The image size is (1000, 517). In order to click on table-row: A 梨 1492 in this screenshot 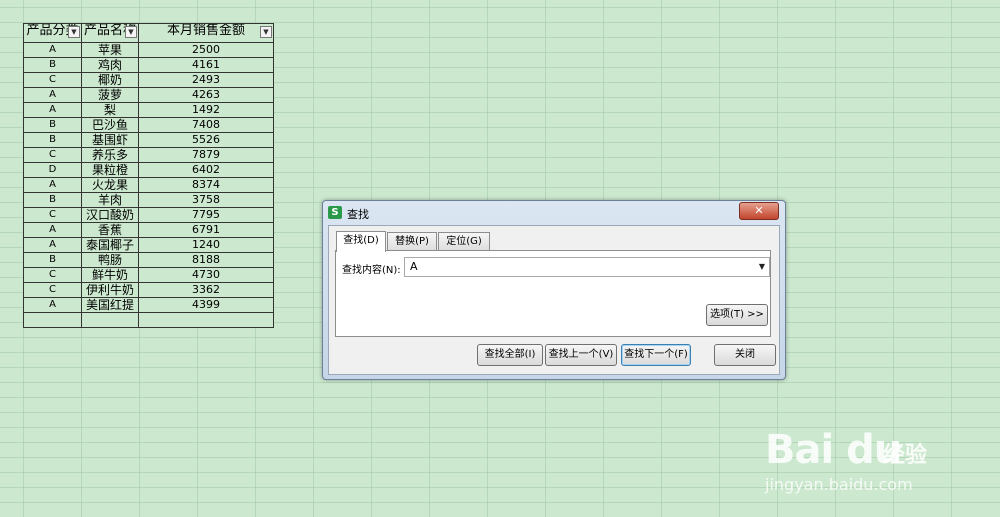, I will do `click(148, 110)`.